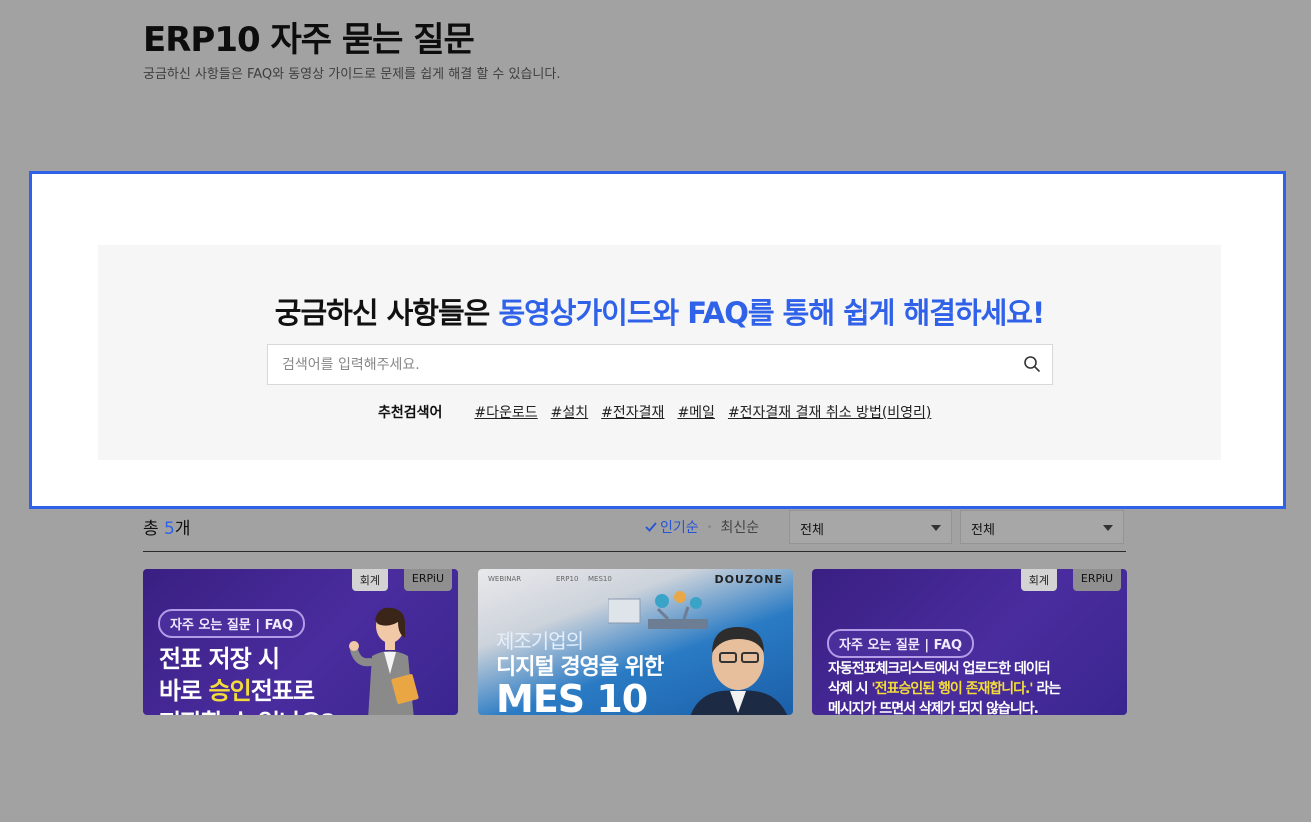  What do you see at coordinates (1042, 527) in the screenshot?
I see `product-filter-select: 전체` at bounding box center [1042, 527].